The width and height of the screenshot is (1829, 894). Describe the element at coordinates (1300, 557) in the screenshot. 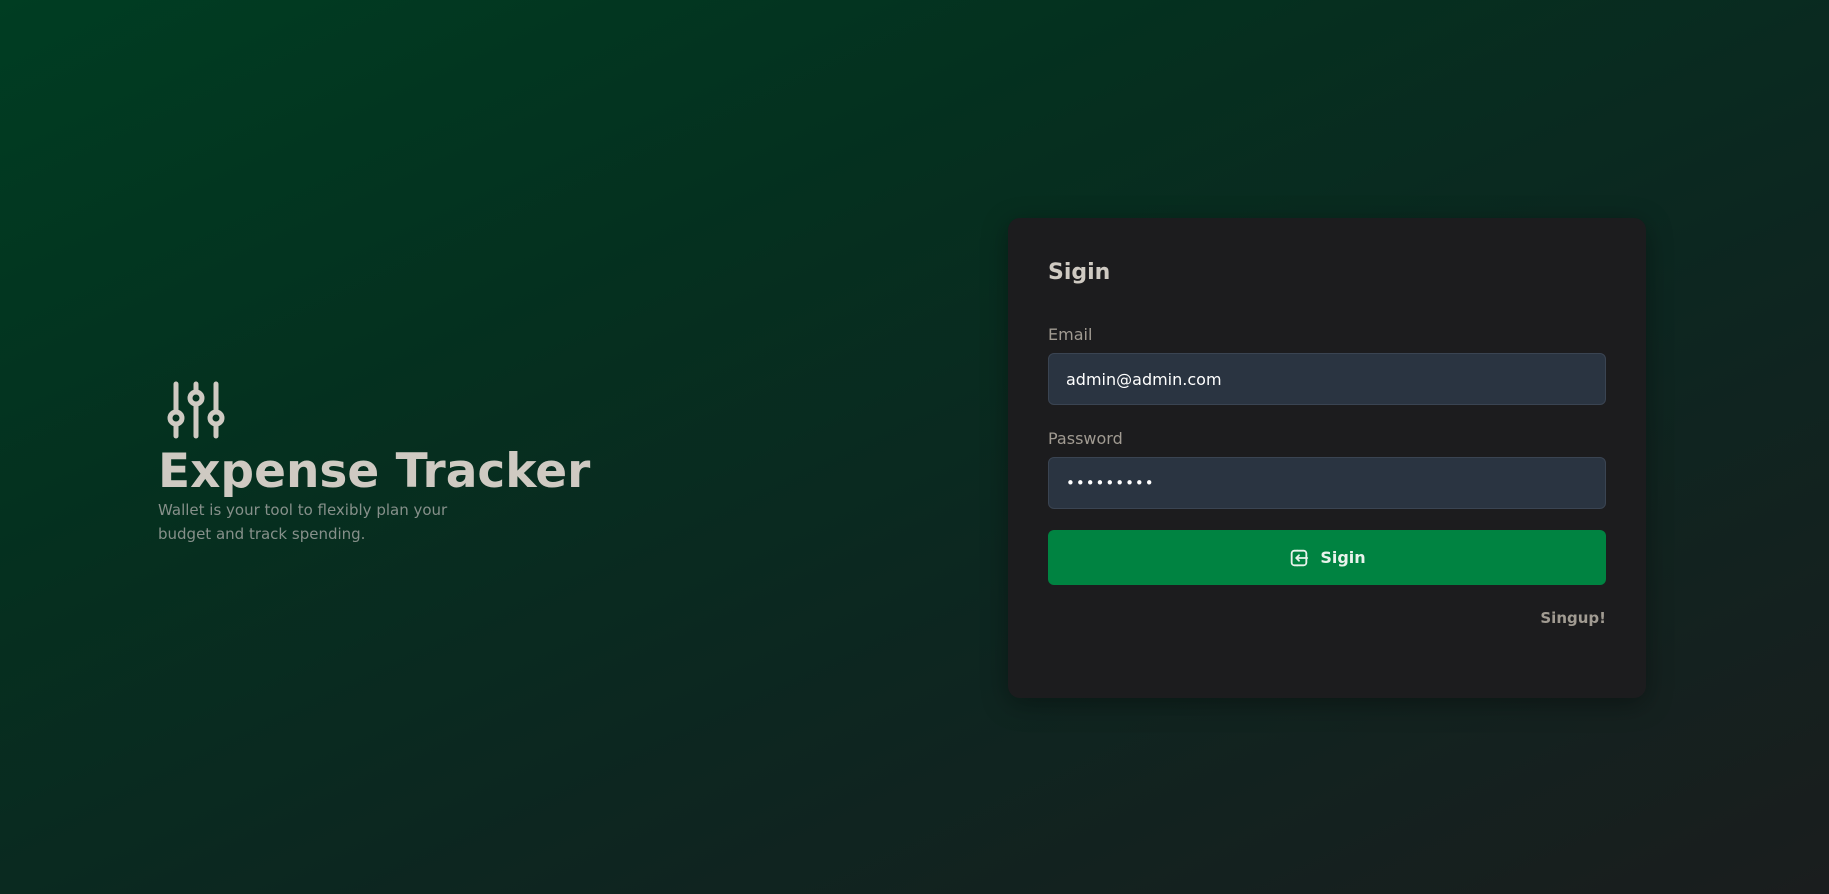

I see `login-icon` at that location.